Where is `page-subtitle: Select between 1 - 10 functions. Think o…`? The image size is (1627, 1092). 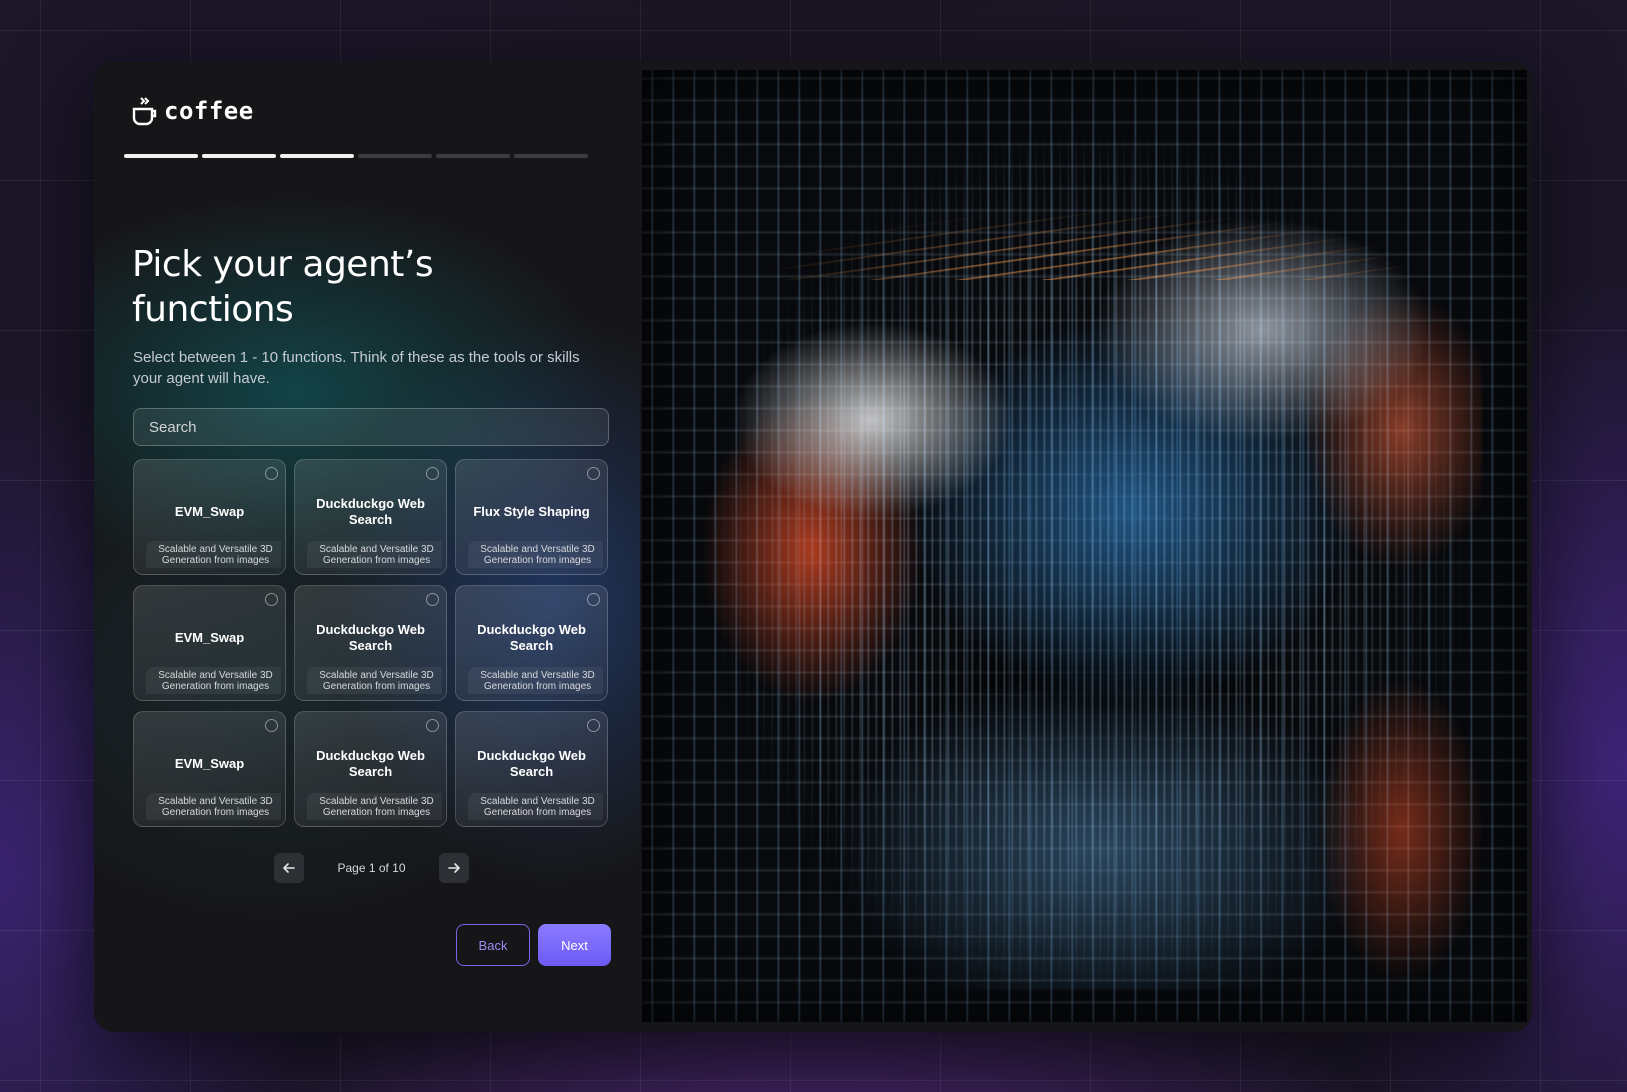 page-subtitle: Select between 1 - 10 functions. Think o… is located at coordinates (356, 368).